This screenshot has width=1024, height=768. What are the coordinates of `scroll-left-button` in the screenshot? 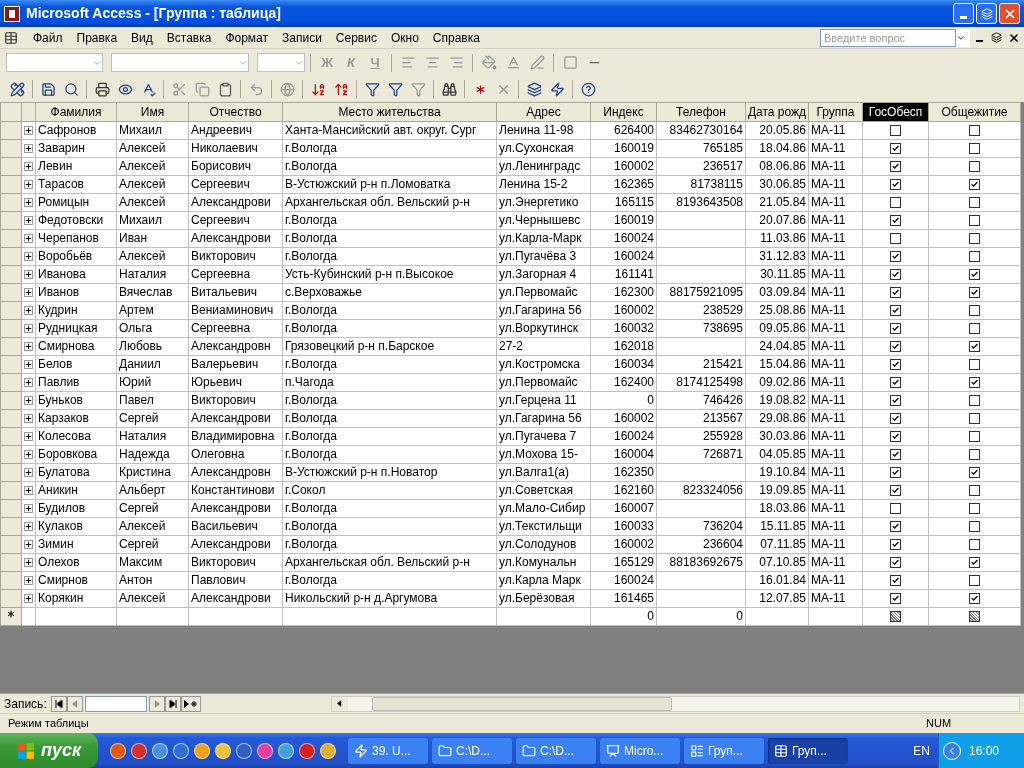 It's located at (339, 703).